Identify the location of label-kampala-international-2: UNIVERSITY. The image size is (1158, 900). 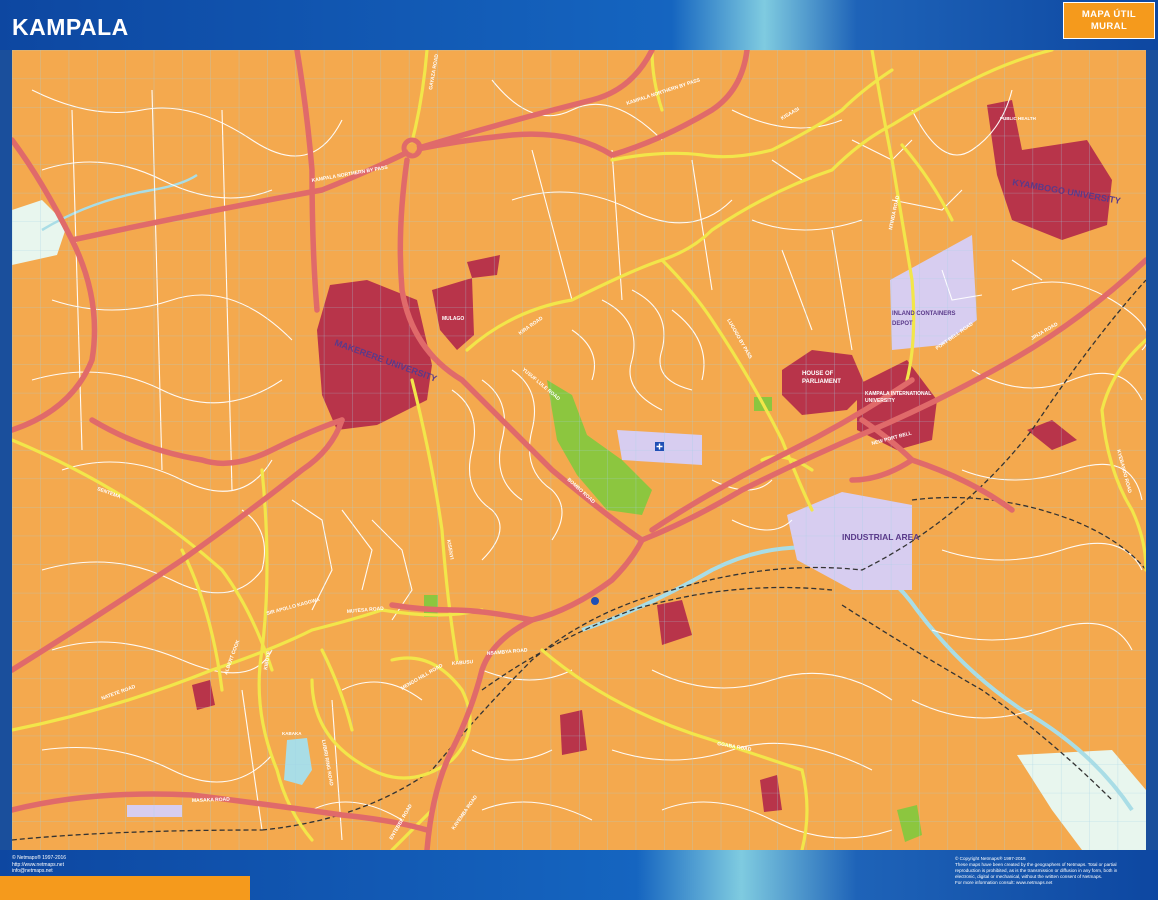
(880, 401).